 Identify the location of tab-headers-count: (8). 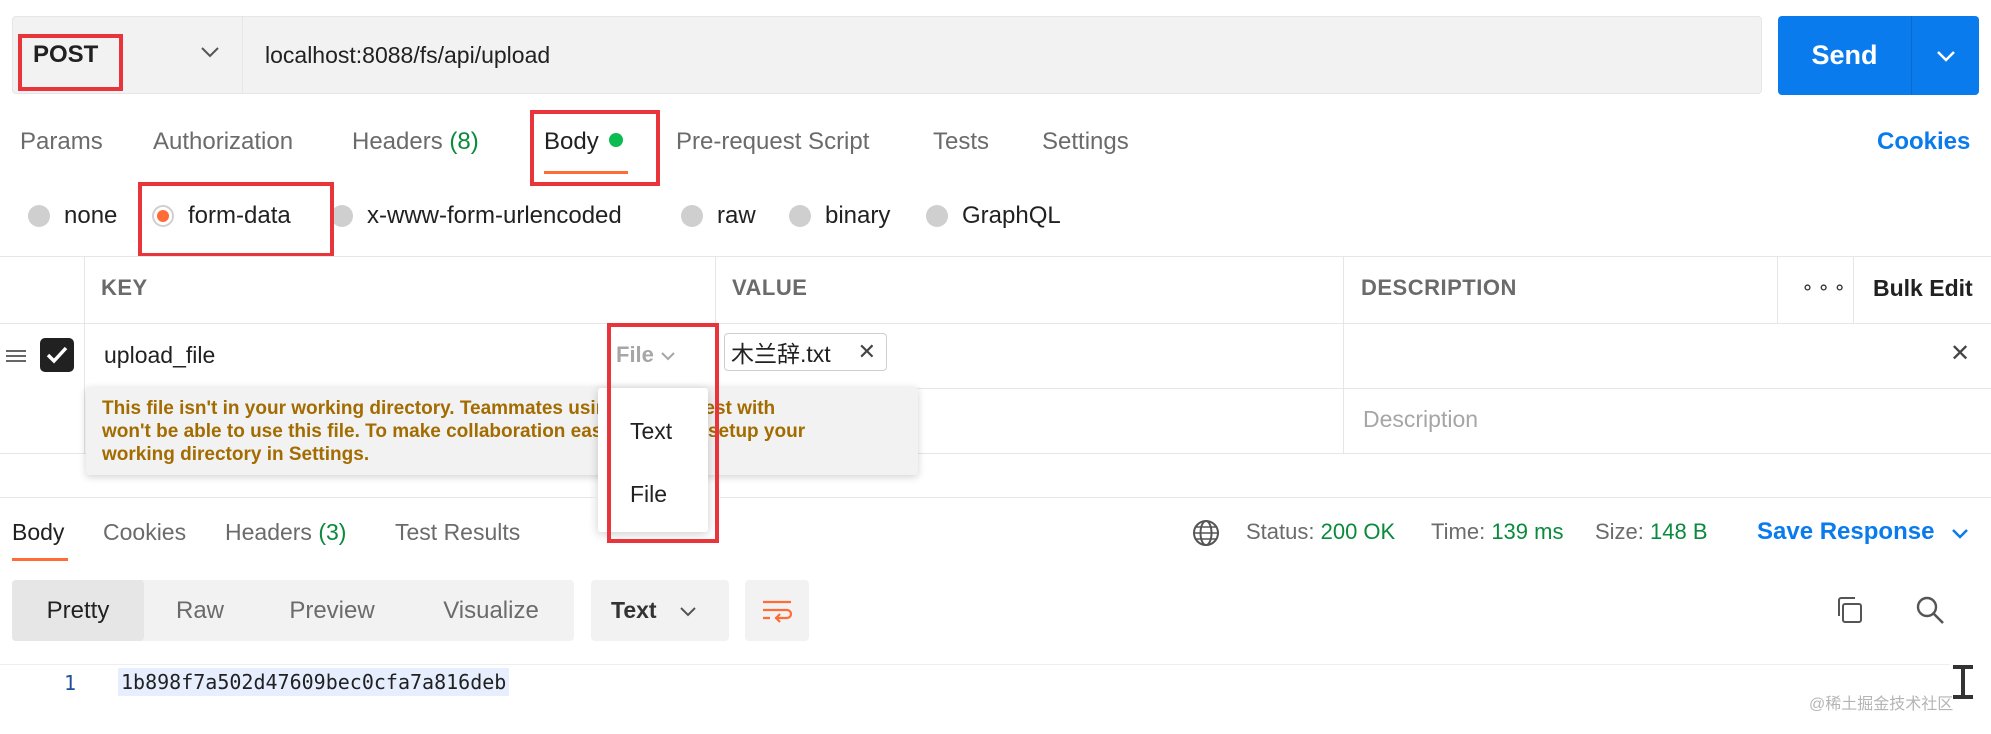
(464, 141).